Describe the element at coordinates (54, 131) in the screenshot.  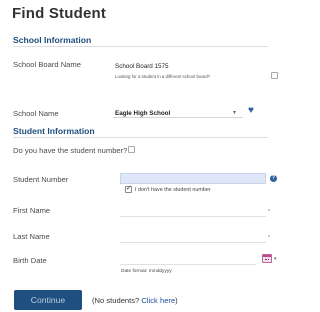
I see `student-information-header: Student Information` at that location.